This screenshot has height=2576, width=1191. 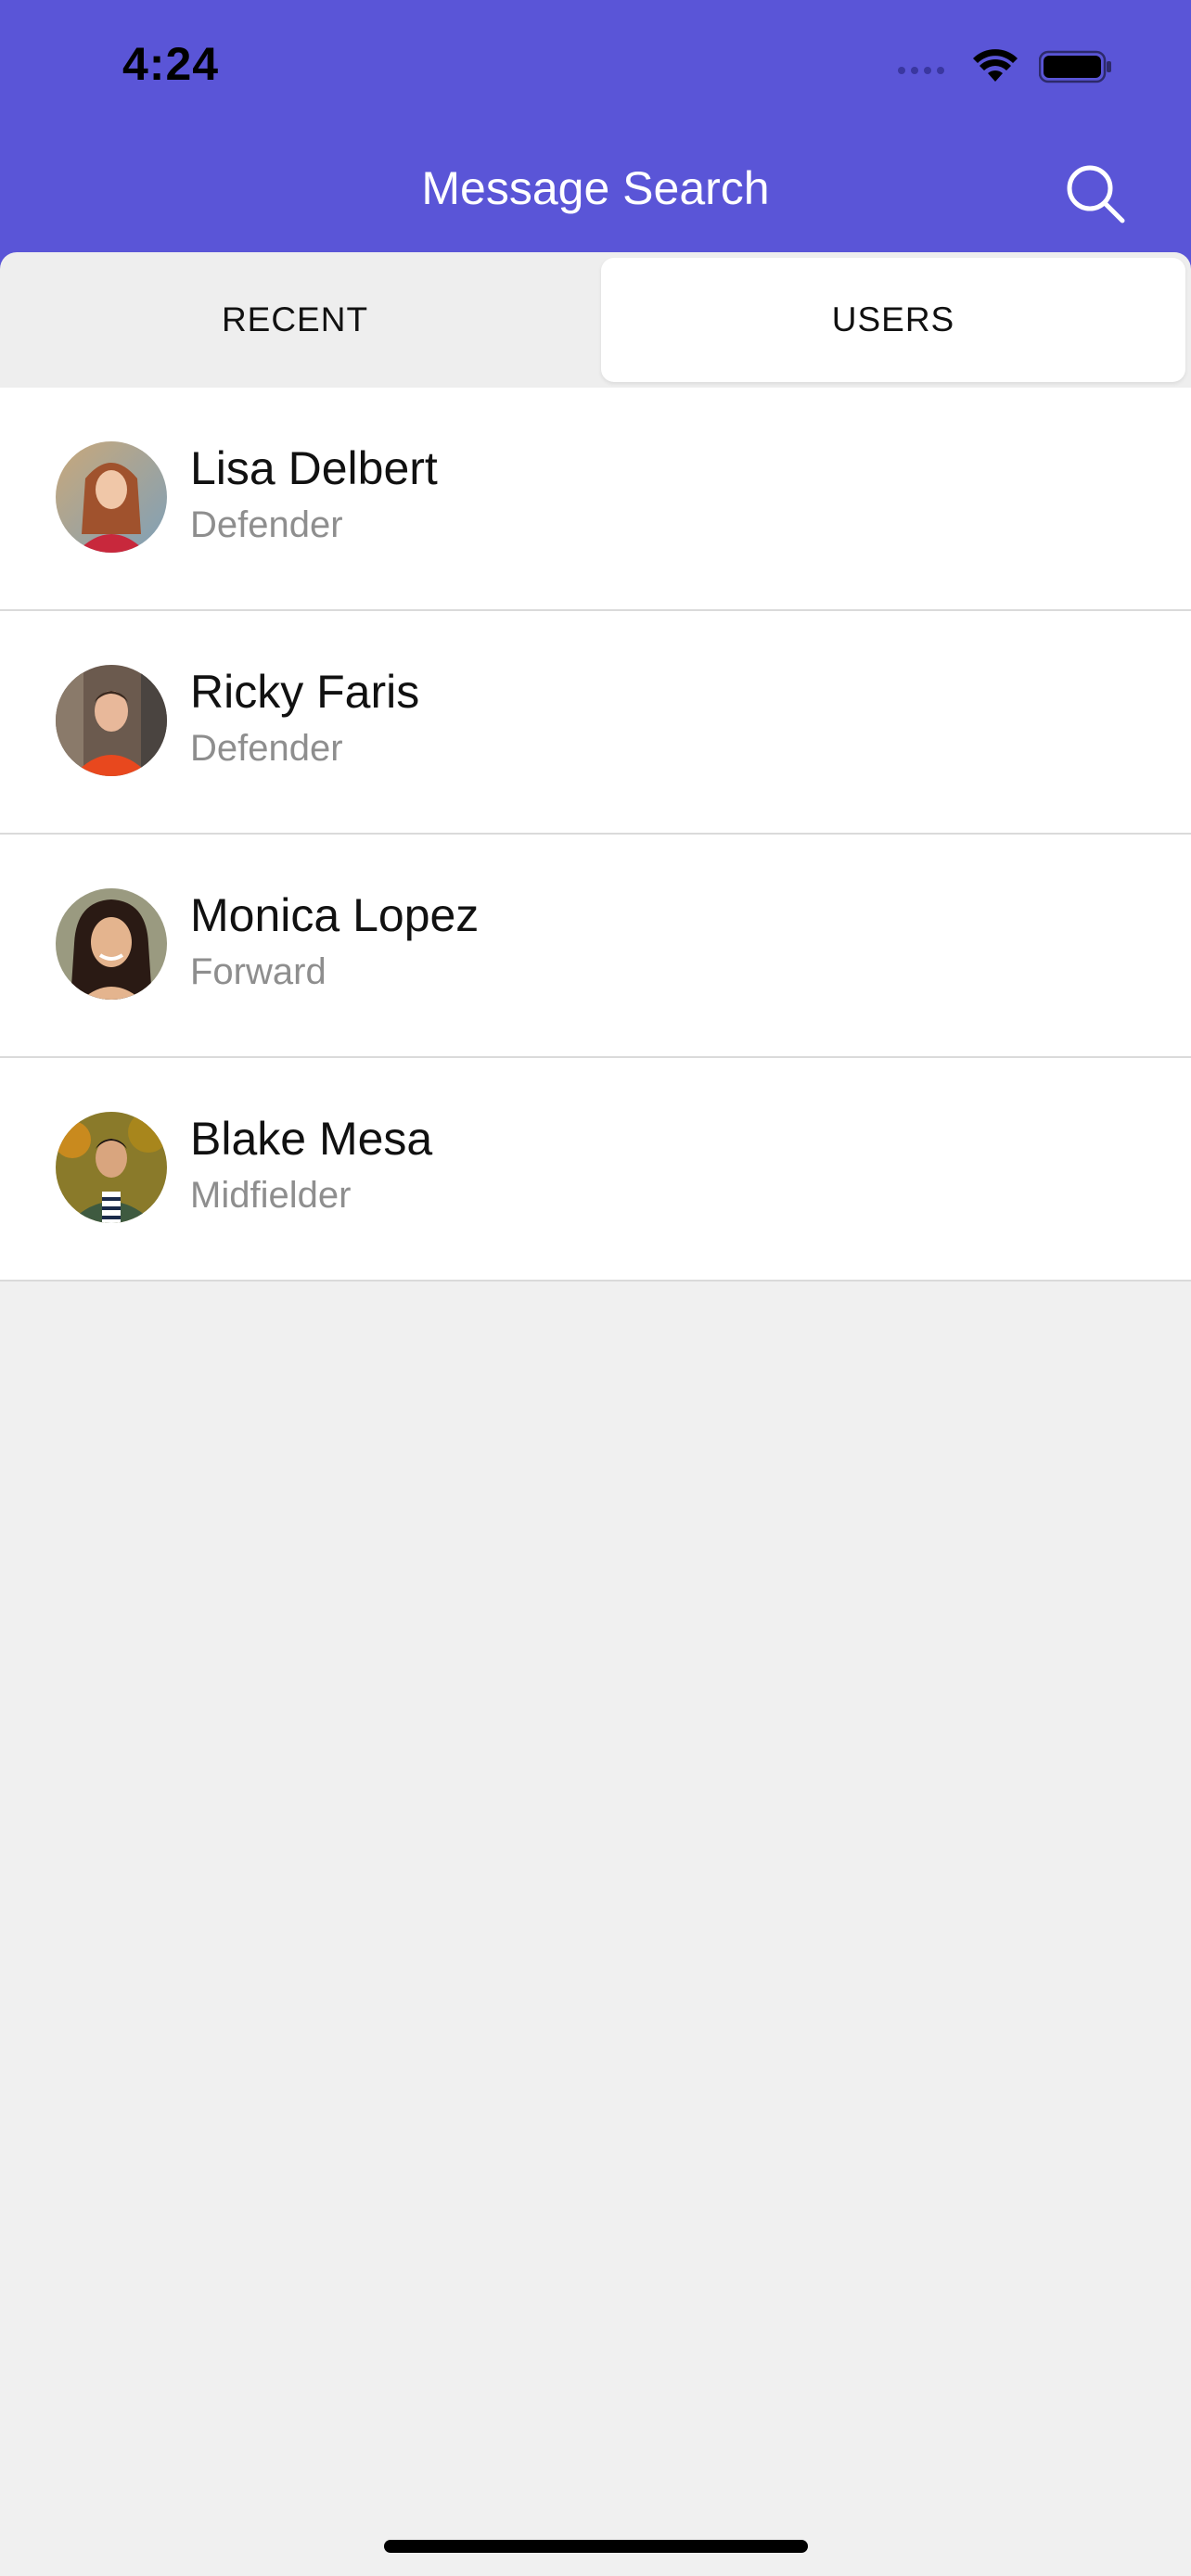 What do you see at coordinates (595, 188) in the screenshot?
I see `page-title: Message Search` at bounding box center [595, 188].